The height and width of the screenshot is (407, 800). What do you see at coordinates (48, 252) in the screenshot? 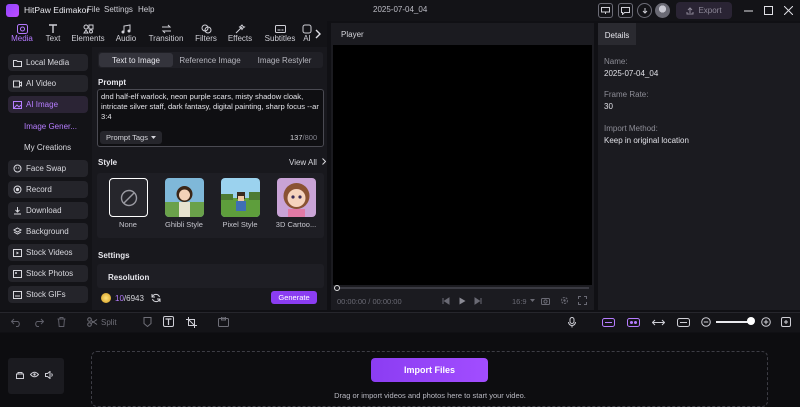
I see `sidebar-item-stock-videos: Stock Videos` at bounding box center [48, 252].